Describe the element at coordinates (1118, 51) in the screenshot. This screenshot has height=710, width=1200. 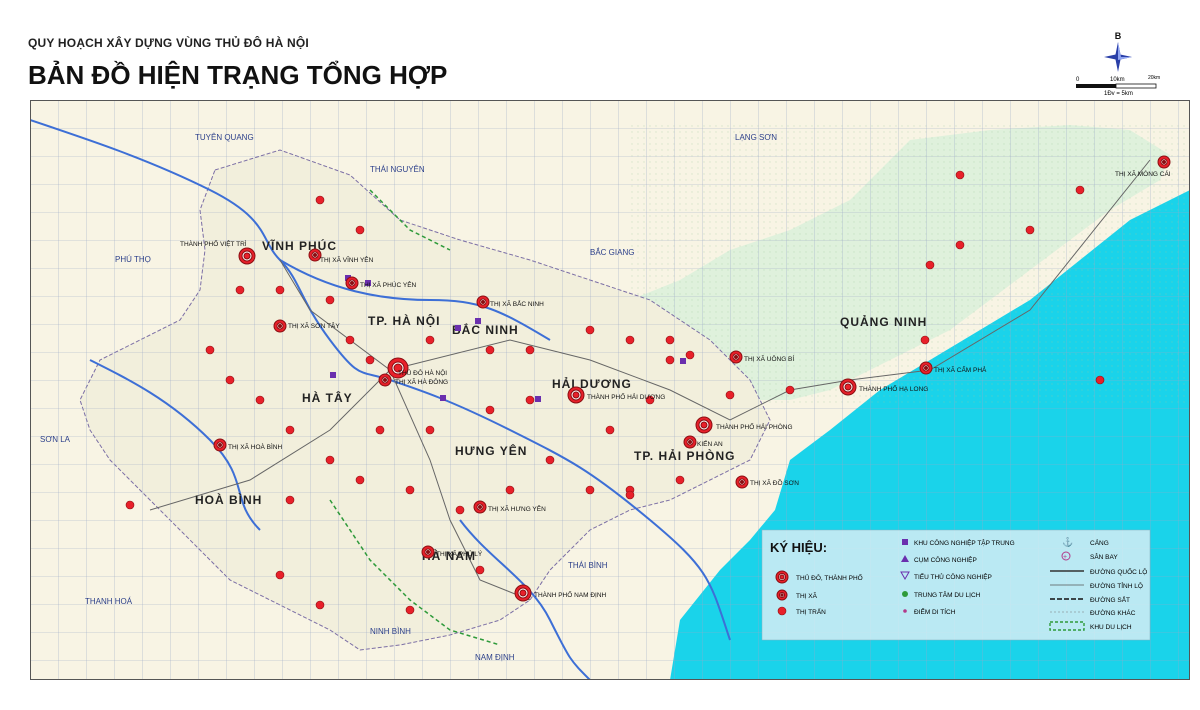
I see `north-compass-icon: B` at that location.